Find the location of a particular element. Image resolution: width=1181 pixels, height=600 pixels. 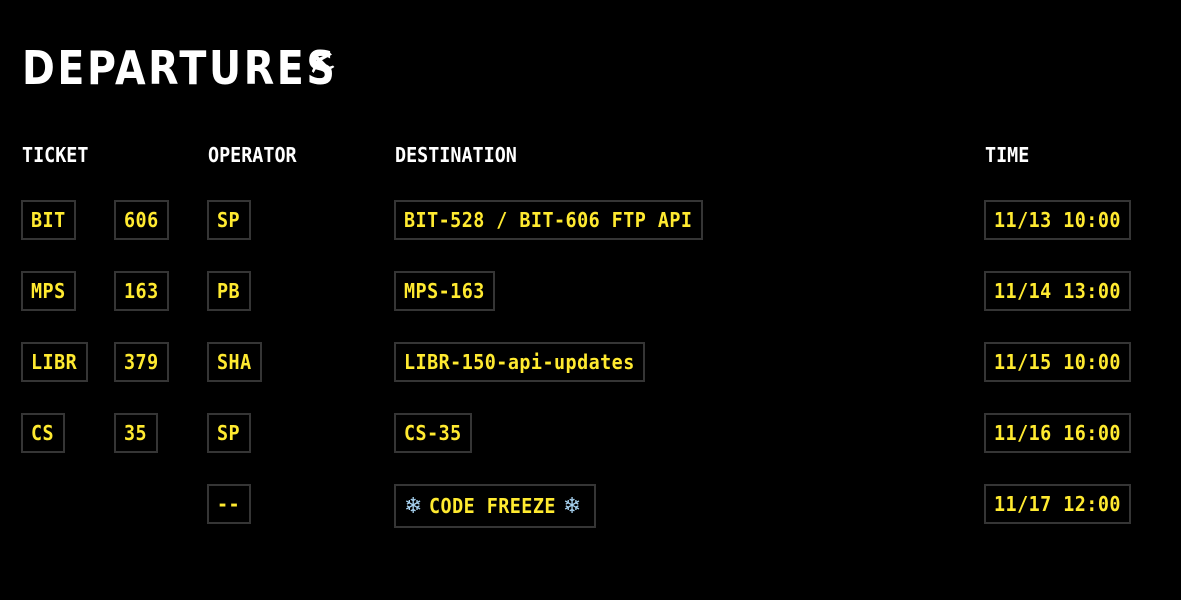

time: 11/16 16:00 is located at coordinates (1057, 433).